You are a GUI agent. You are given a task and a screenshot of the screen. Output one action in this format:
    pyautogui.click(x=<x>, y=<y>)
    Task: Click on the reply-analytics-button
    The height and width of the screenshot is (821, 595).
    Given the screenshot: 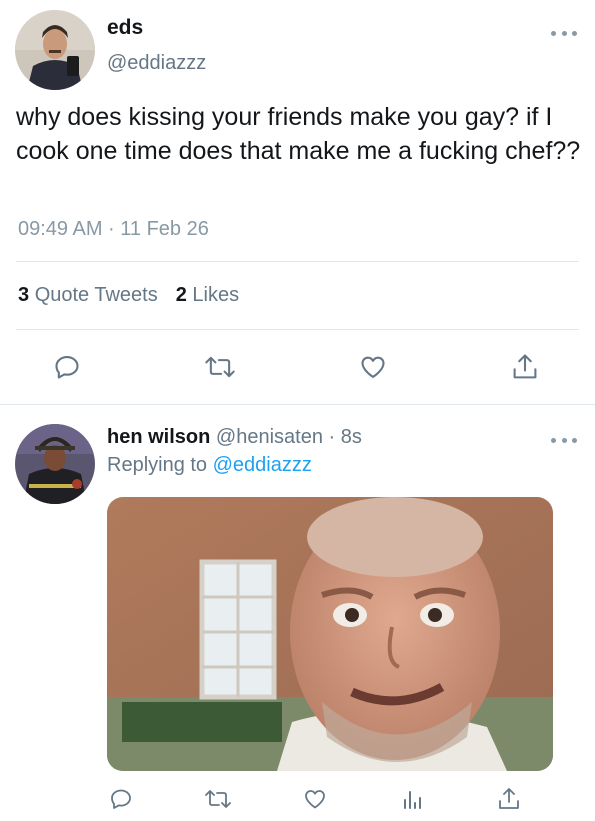 What is the action you would take?
    pyautogui.click(x=412, y=799)
    